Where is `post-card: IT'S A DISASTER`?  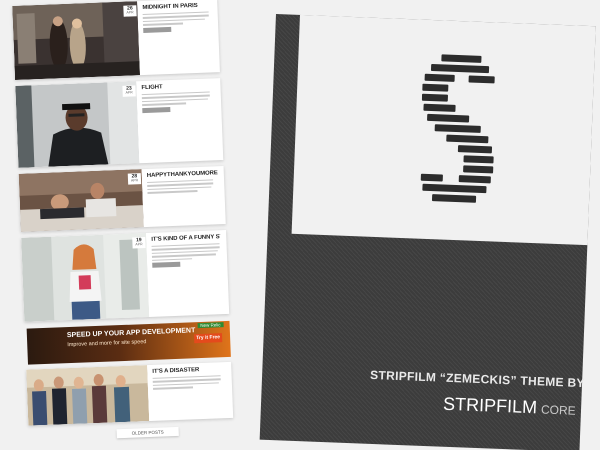 post-card: IT'S A DISASTER is located at coordinates (130, 393).